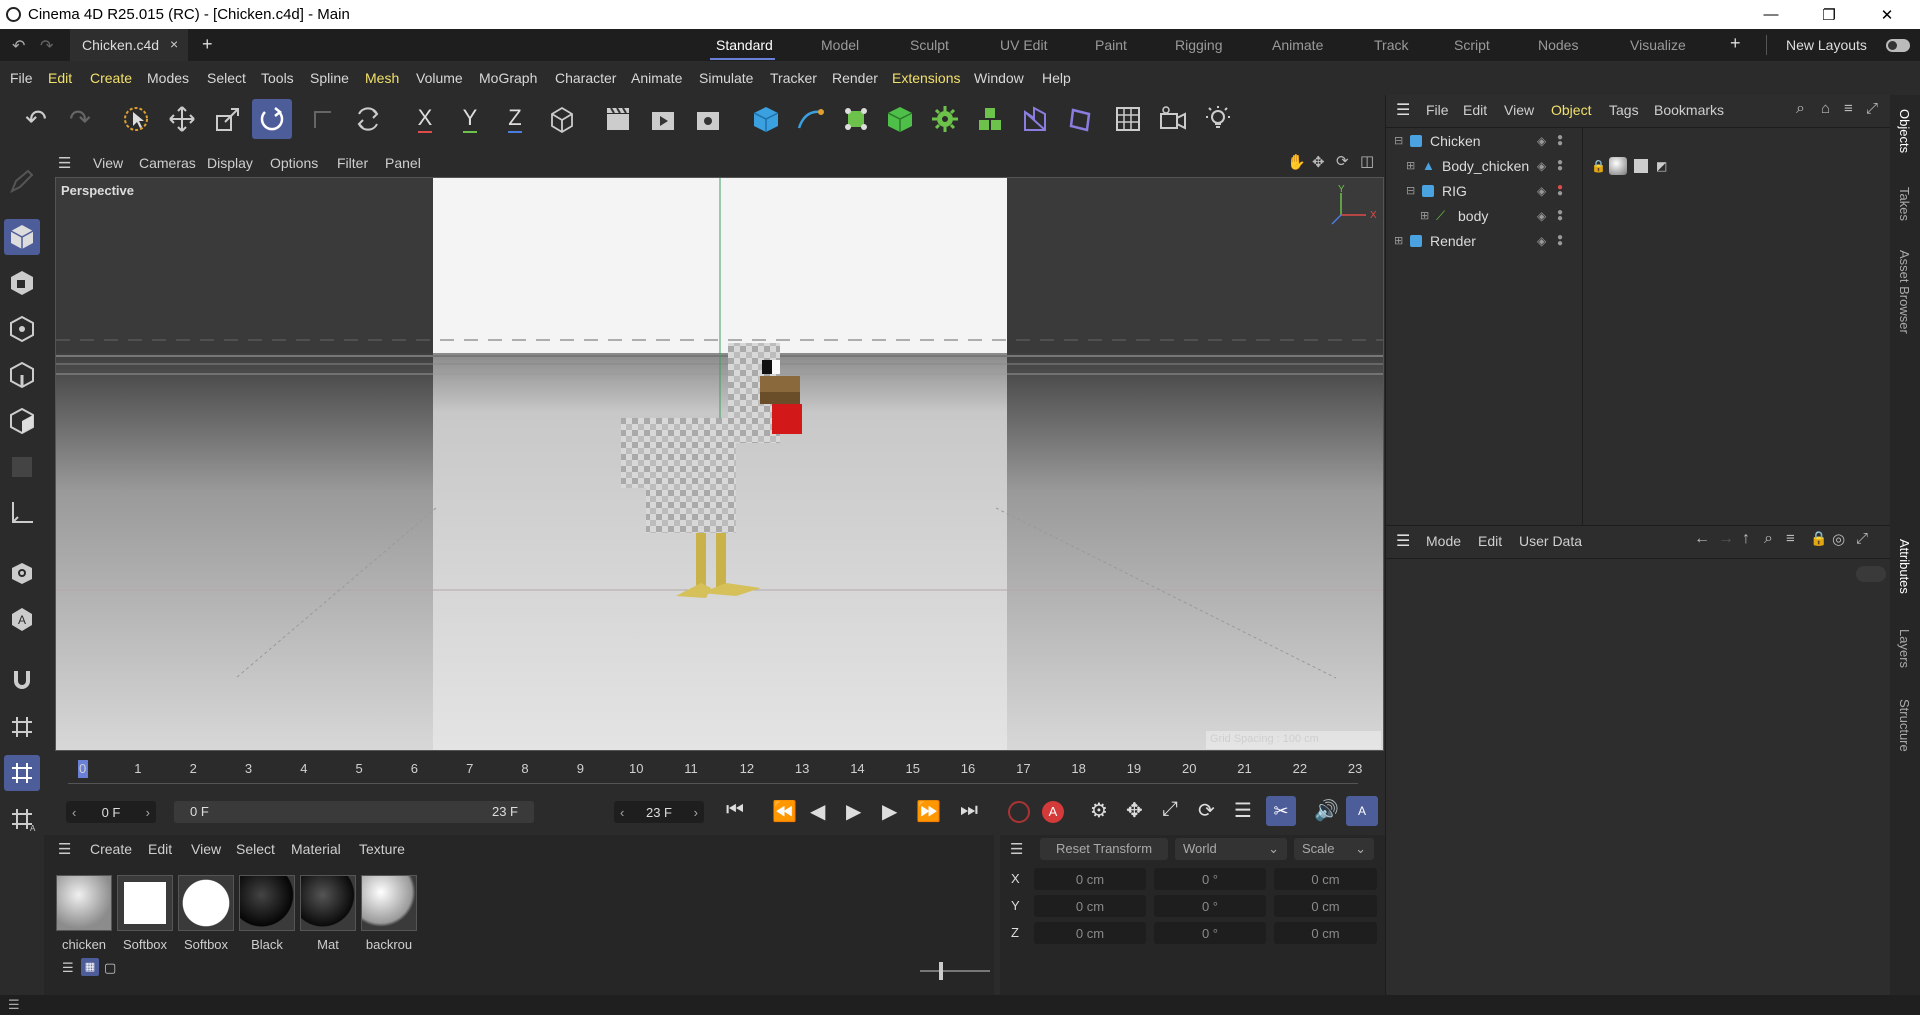 The height and width of the screenshot is (1015, 1920). I want to click on layout-tab-paint: Paint, so click(1111, 45).